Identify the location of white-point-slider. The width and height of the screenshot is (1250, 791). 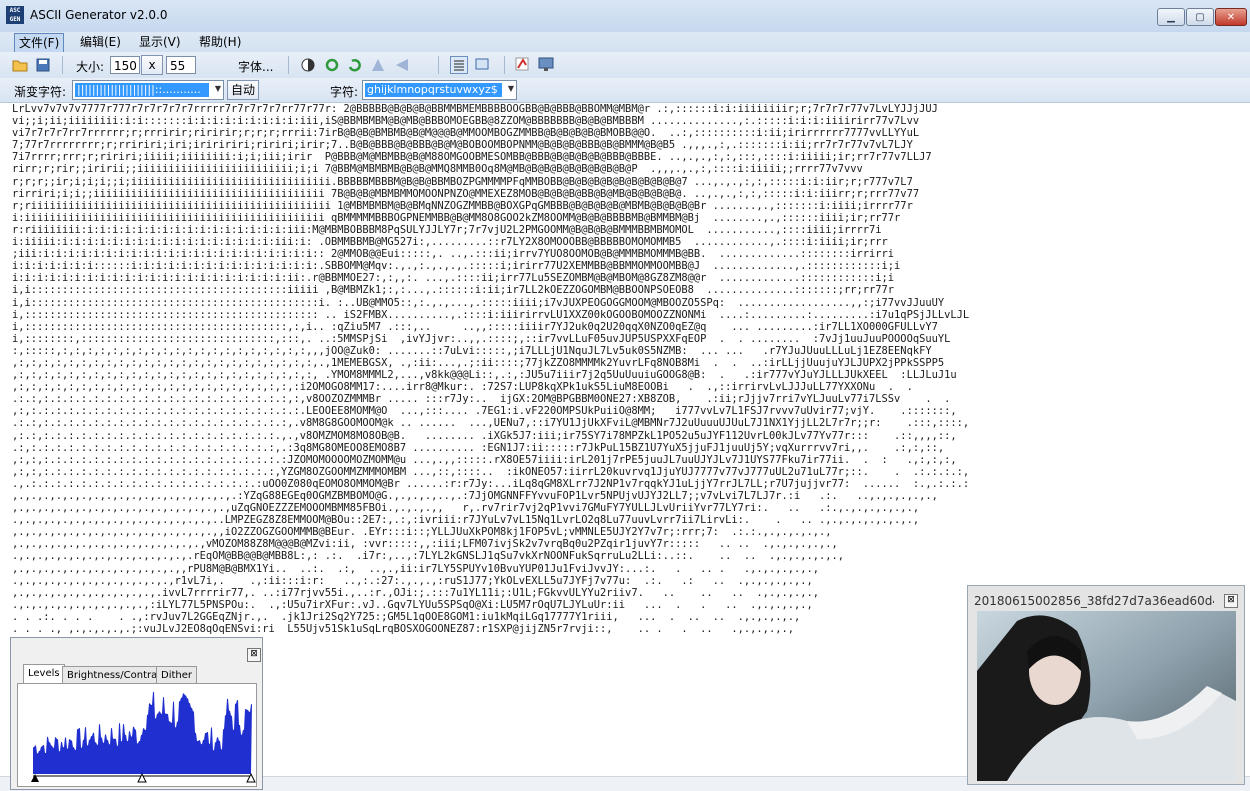
(251, 777).